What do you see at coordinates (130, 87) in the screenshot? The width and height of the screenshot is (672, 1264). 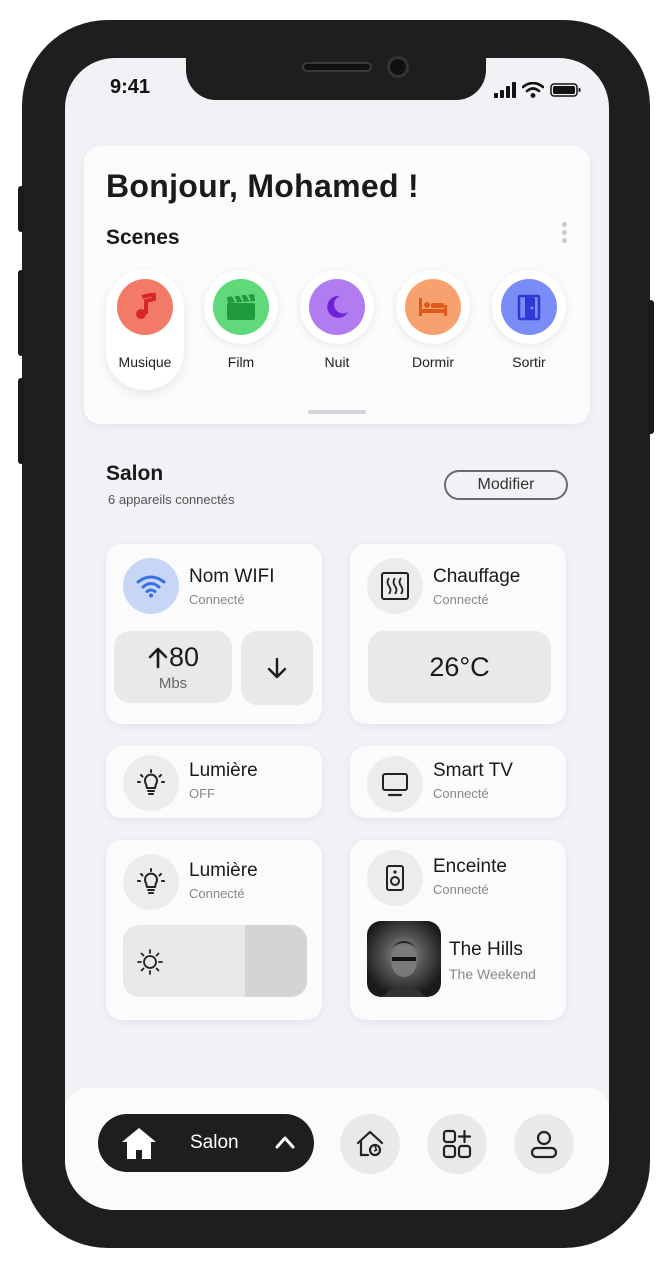 I see `status-time: 9:41` at bounding box center [130, 87].